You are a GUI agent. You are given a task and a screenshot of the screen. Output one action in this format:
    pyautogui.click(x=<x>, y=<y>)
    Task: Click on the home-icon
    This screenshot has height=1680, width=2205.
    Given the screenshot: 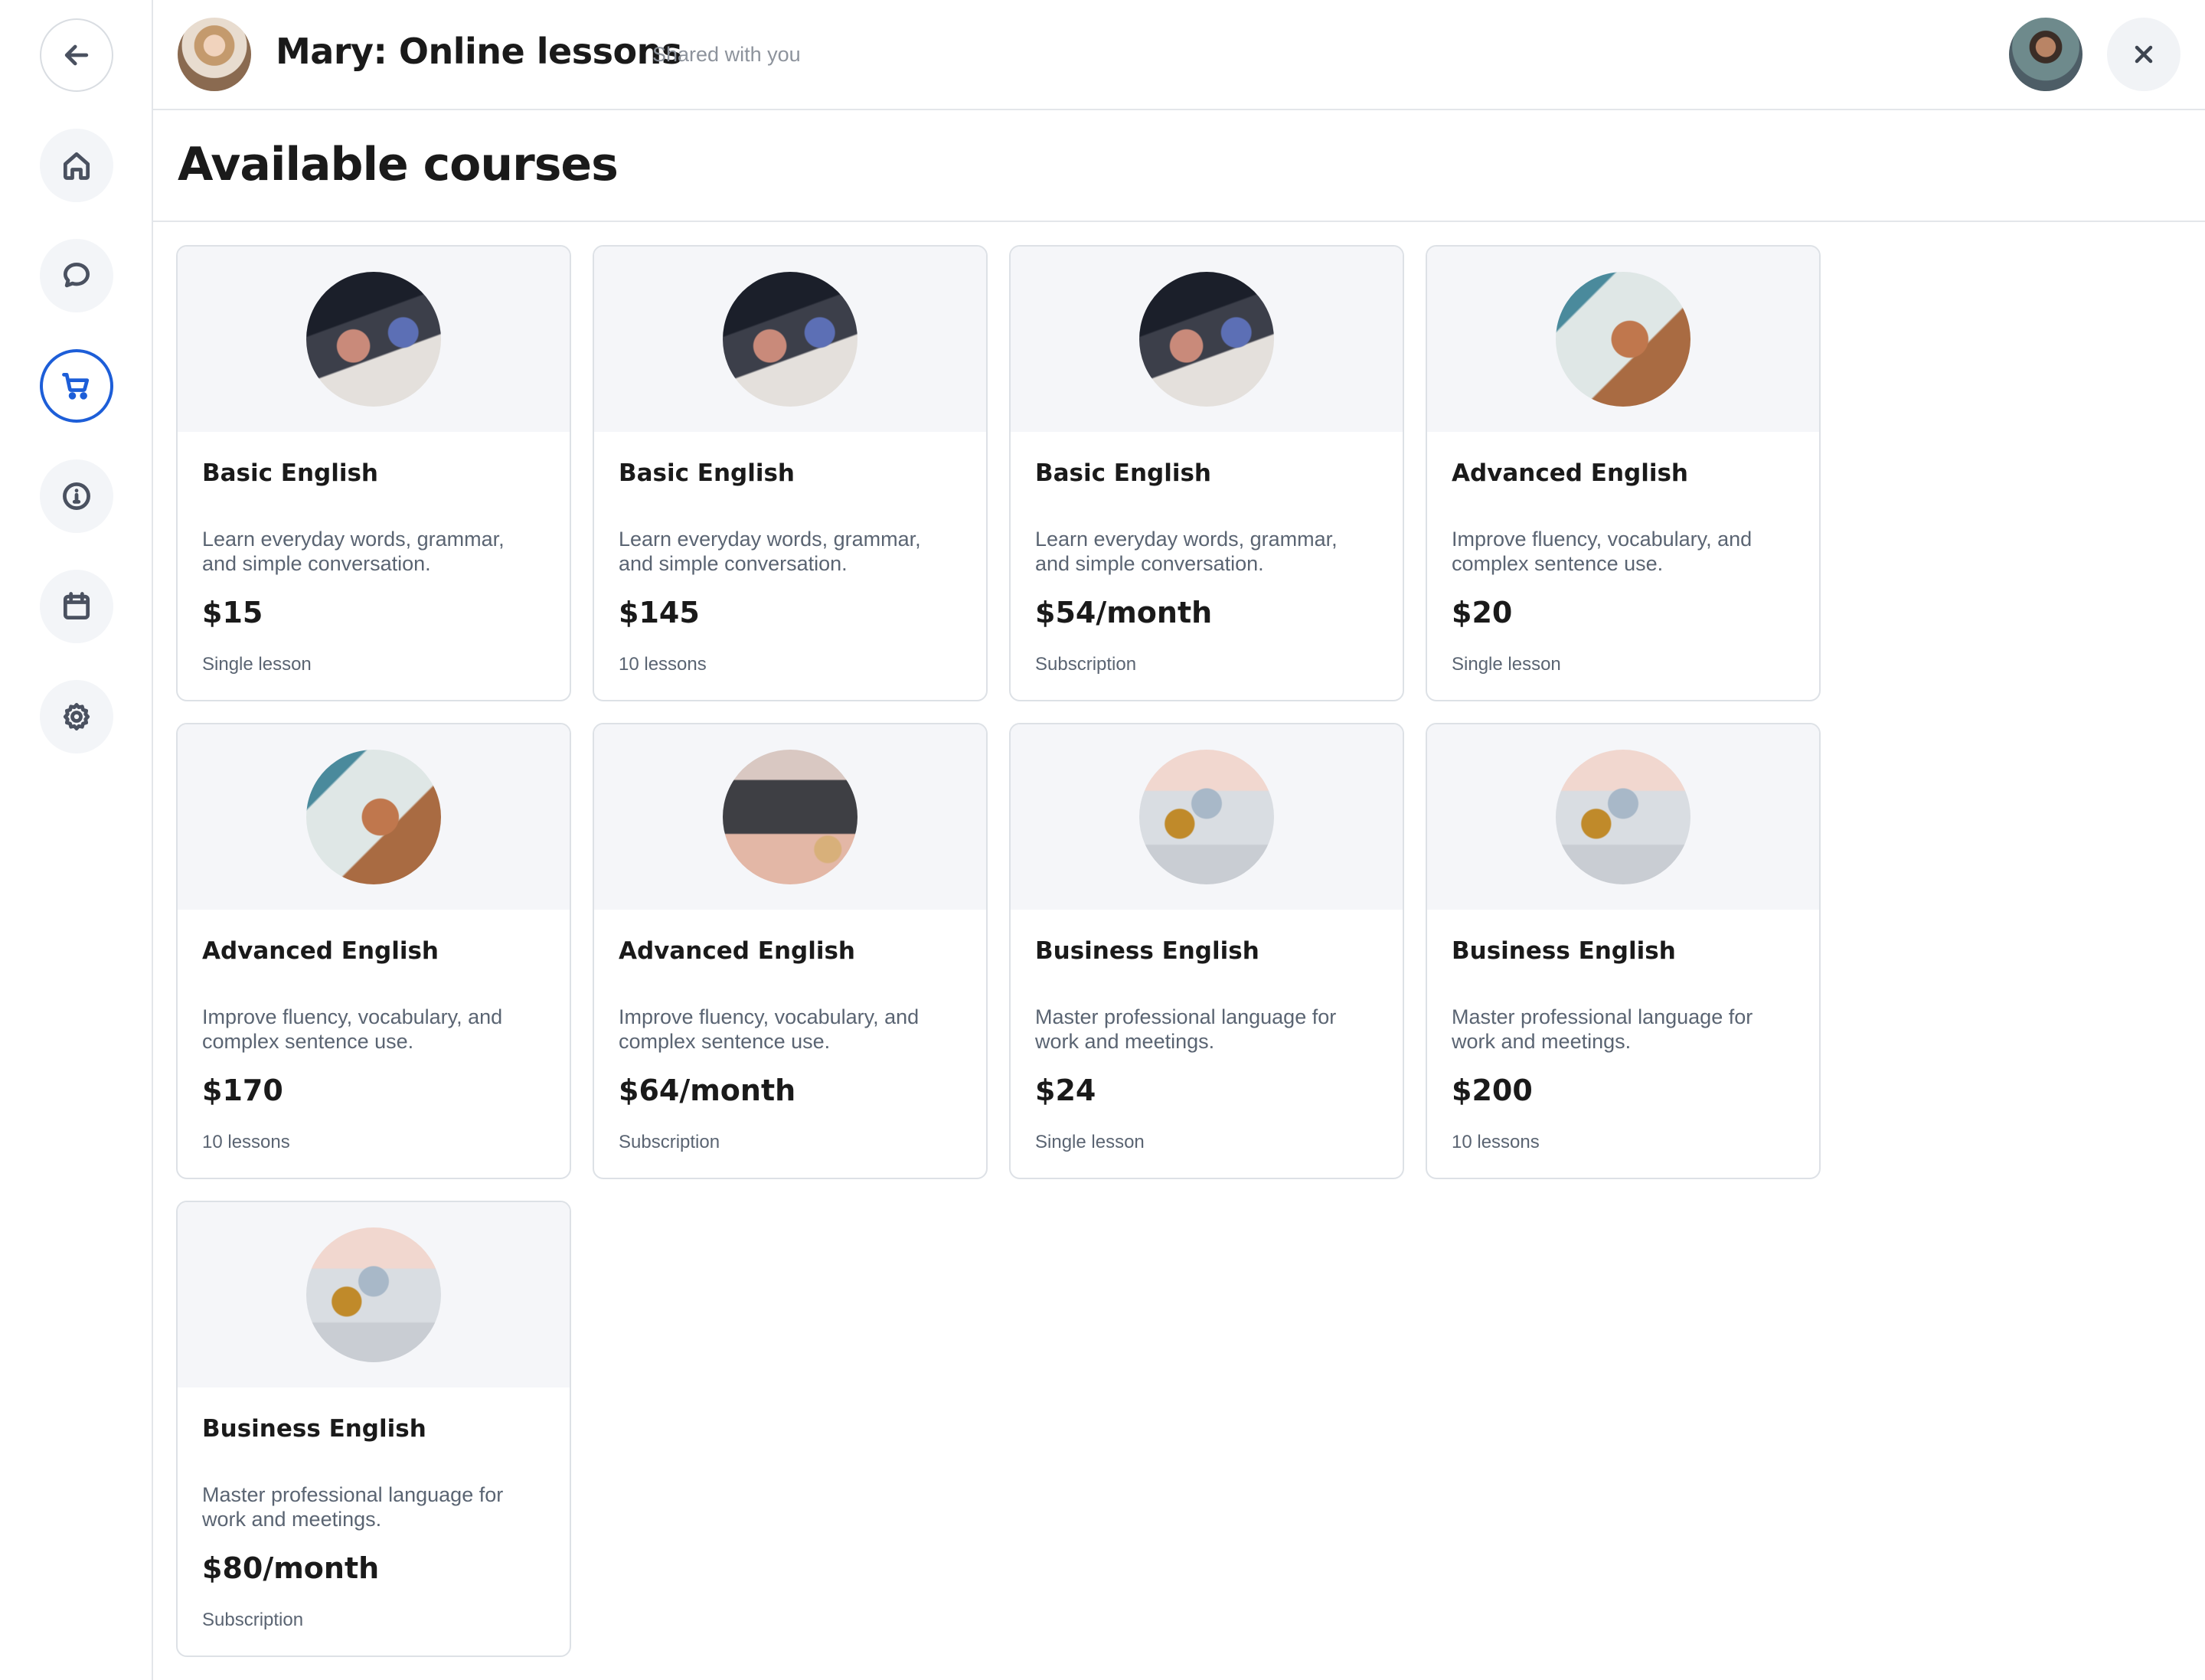 What is the action you would take?
    pyautogui.click(x=76, y=166)
    